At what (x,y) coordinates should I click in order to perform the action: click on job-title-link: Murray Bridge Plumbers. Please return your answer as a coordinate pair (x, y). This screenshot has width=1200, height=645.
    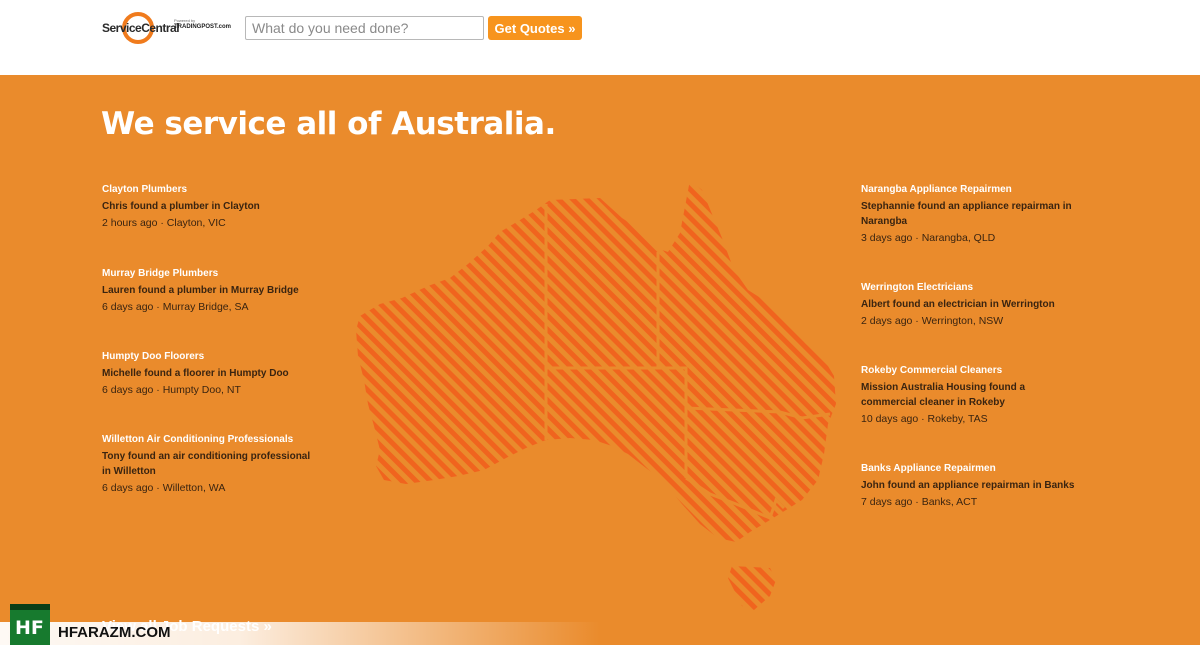
    Looking at the image, I should click on (209, 274).